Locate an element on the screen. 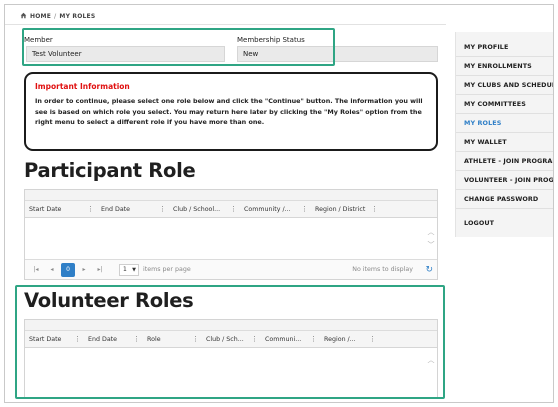  sidebar-item-volunteer-join-program: VOLUNTEER - JOIN PROGRAM is located at coordinates (508, 180).